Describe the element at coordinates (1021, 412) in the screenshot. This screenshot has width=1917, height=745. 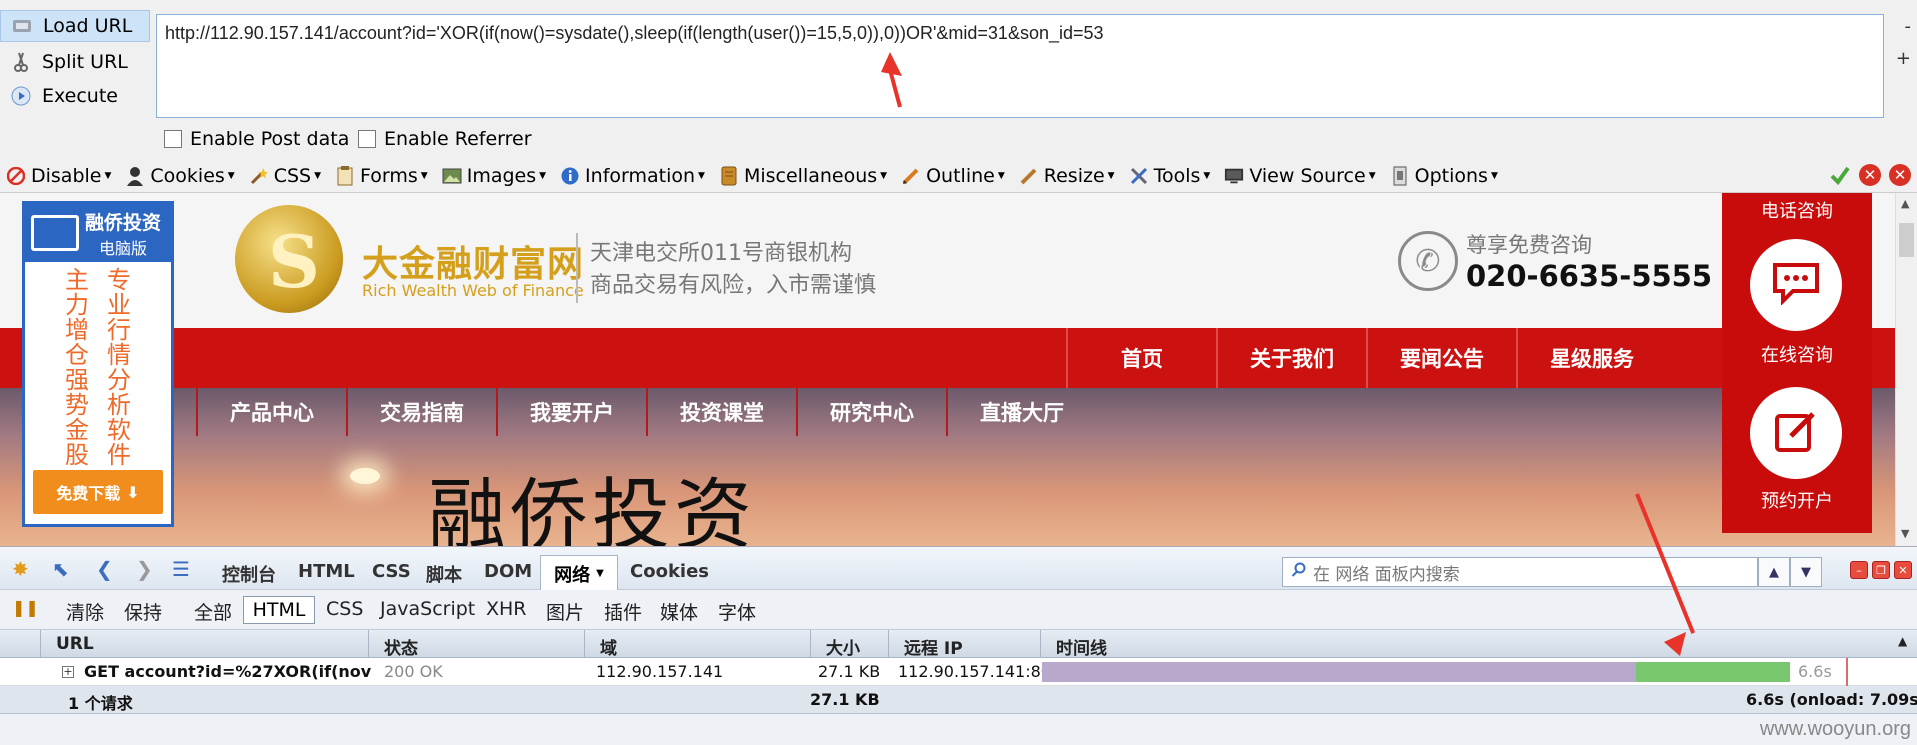
I see `nav-live-hall: 直播大厅` at that location.